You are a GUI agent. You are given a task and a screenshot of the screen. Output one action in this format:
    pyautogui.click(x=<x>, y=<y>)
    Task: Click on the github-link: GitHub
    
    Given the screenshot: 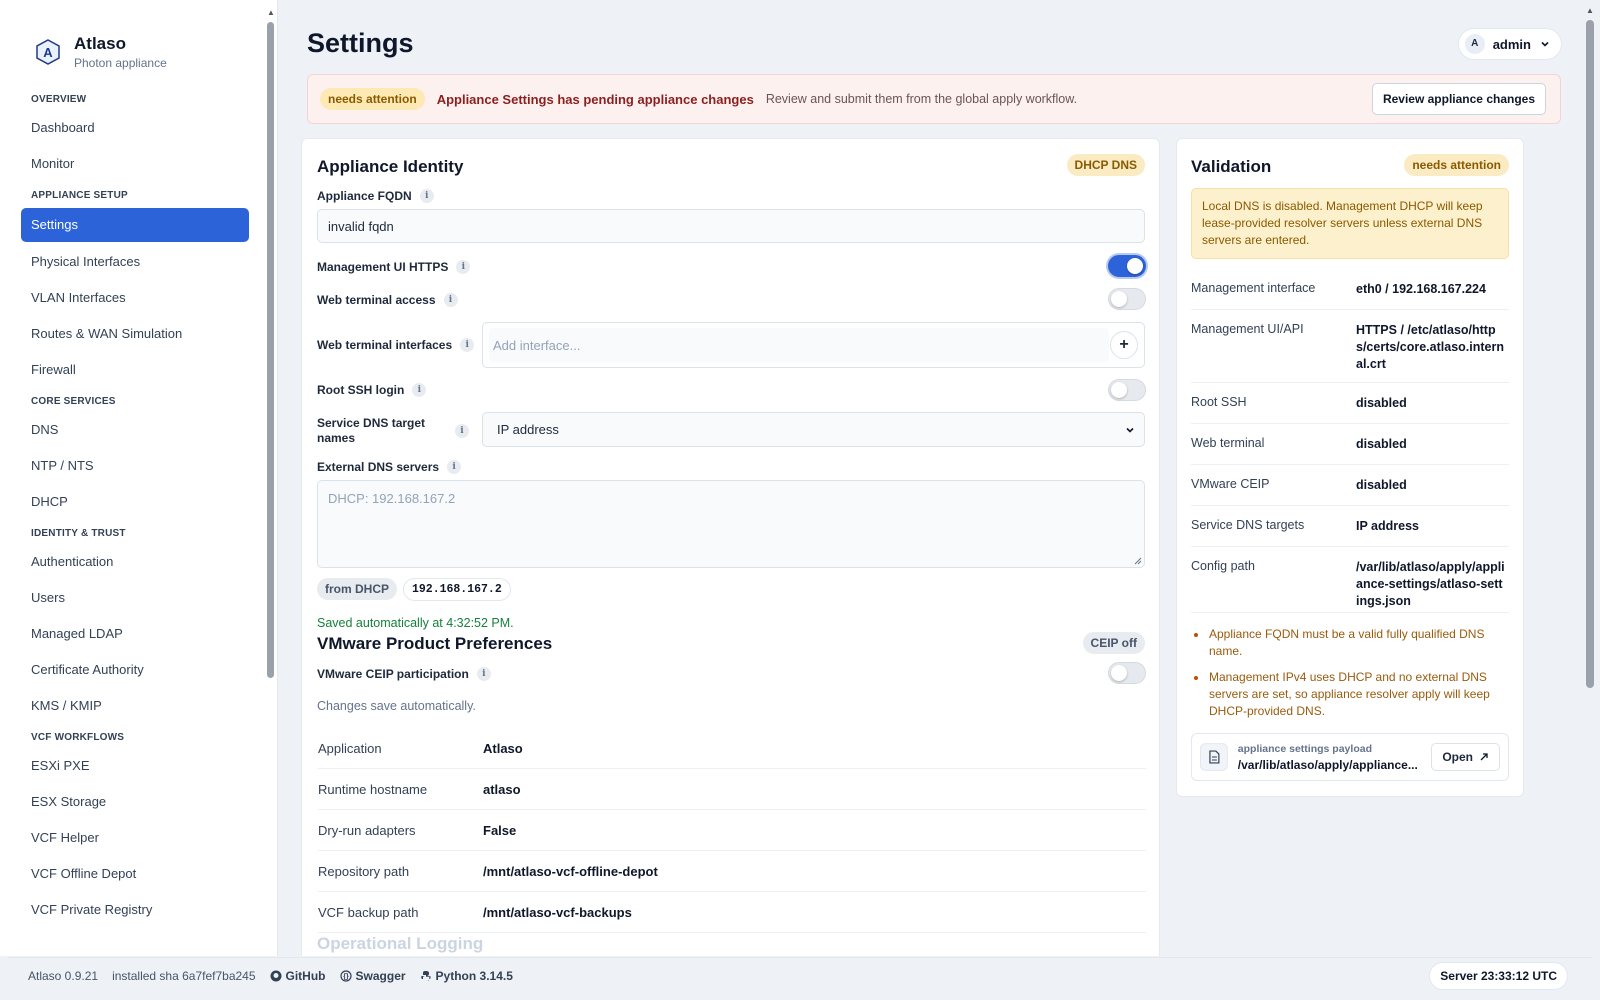 What is the action you would take?
    pyautogui.click(x=298, y=976)
    